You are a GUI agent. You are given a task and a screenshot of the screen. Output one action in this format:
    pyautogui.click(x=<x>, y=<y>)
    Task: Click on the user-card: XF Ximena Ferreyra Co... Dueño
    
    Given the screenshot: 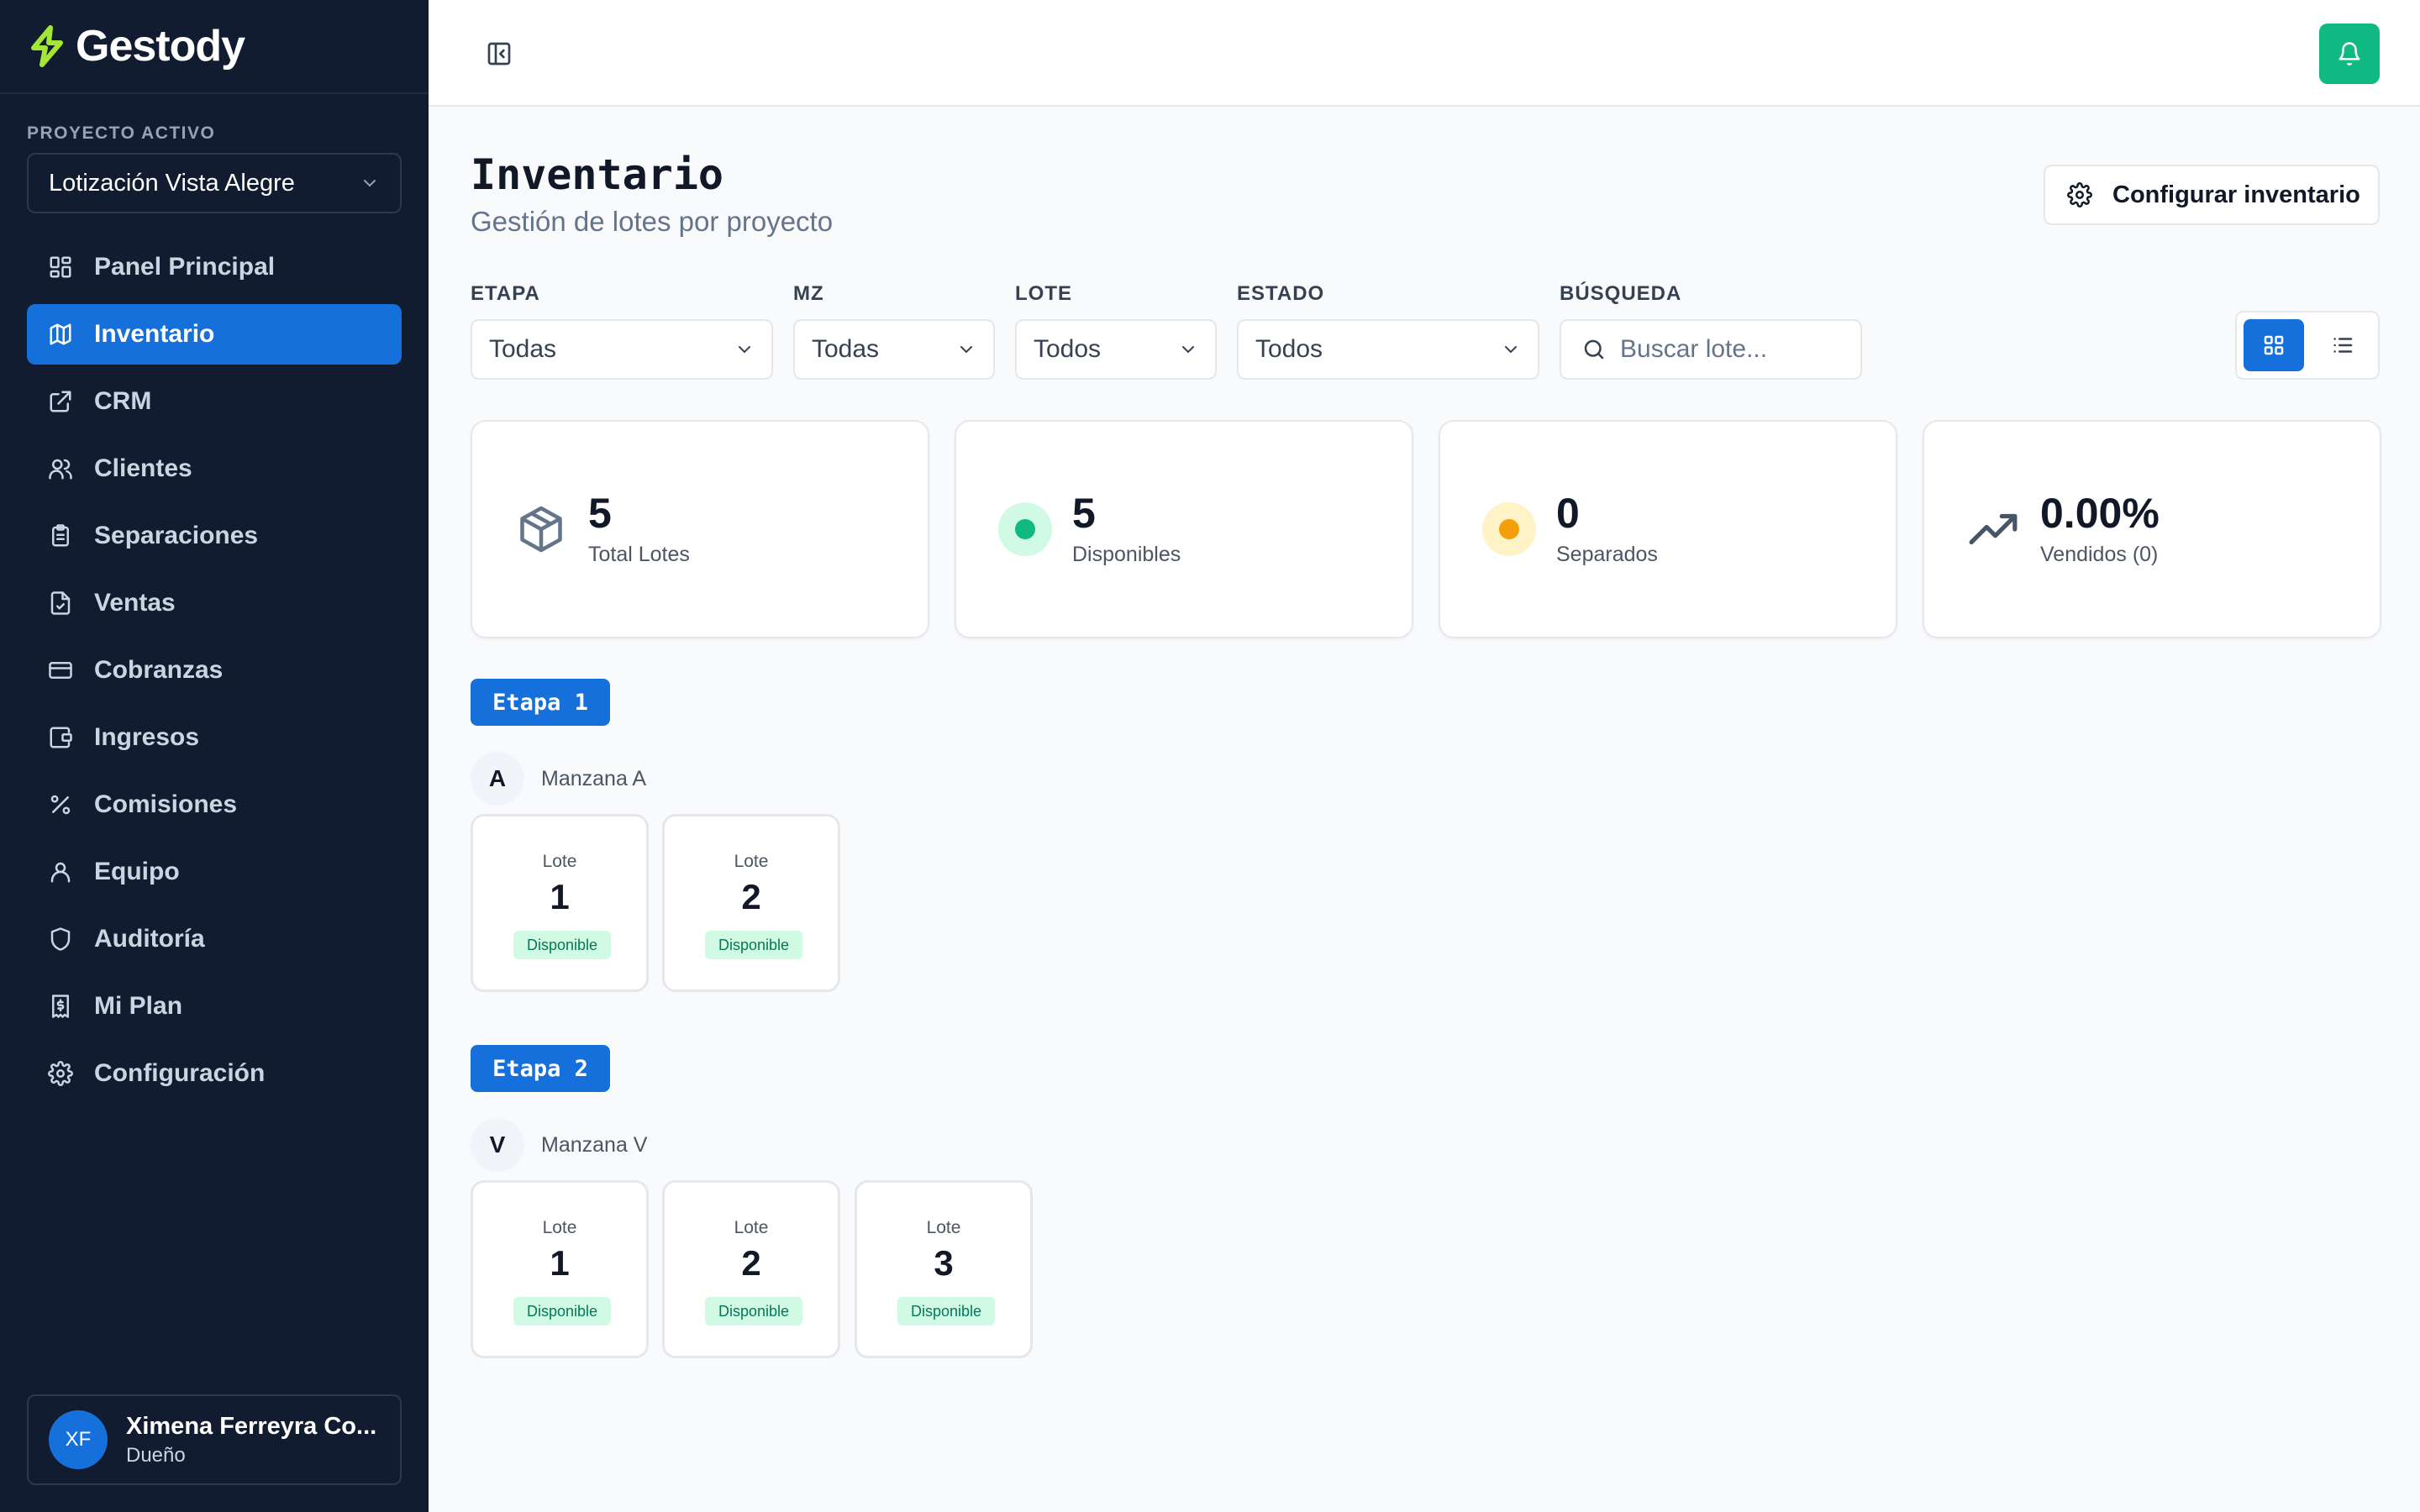 What is the action you would take?
    pyautogui.click(x=214, y=1439)
    